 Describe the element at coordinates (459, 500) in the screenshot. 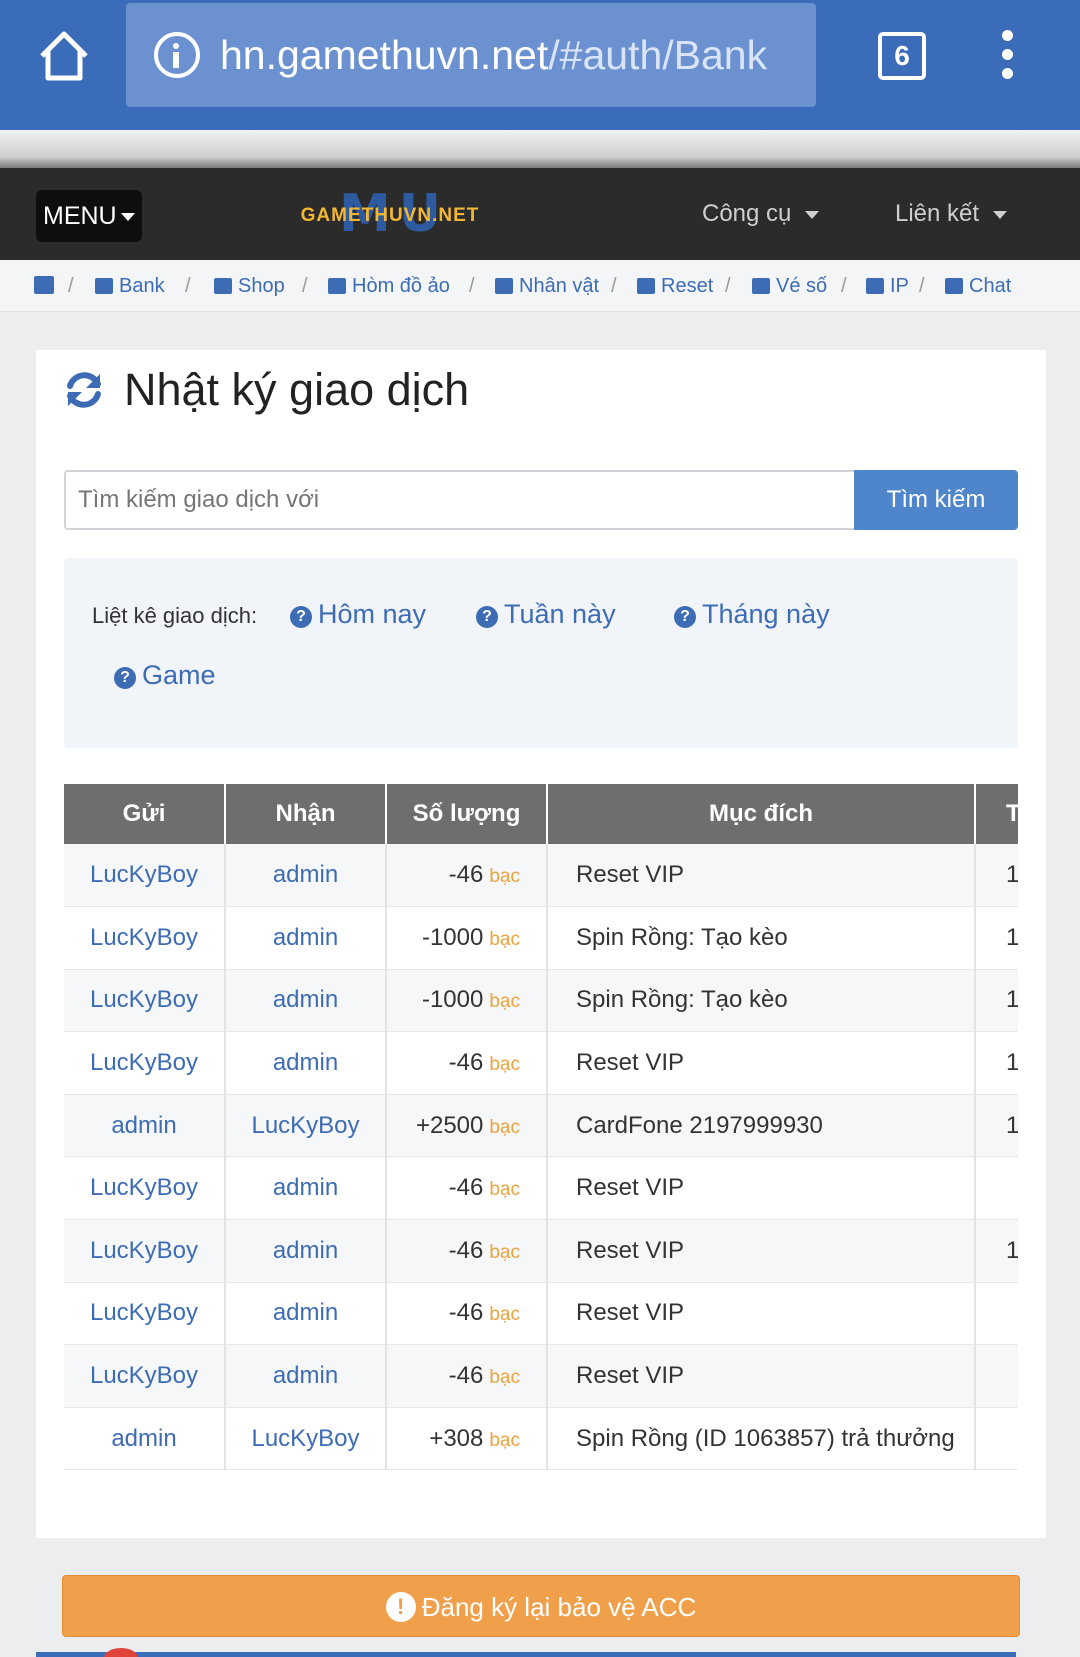

I see `search-input` at that location.